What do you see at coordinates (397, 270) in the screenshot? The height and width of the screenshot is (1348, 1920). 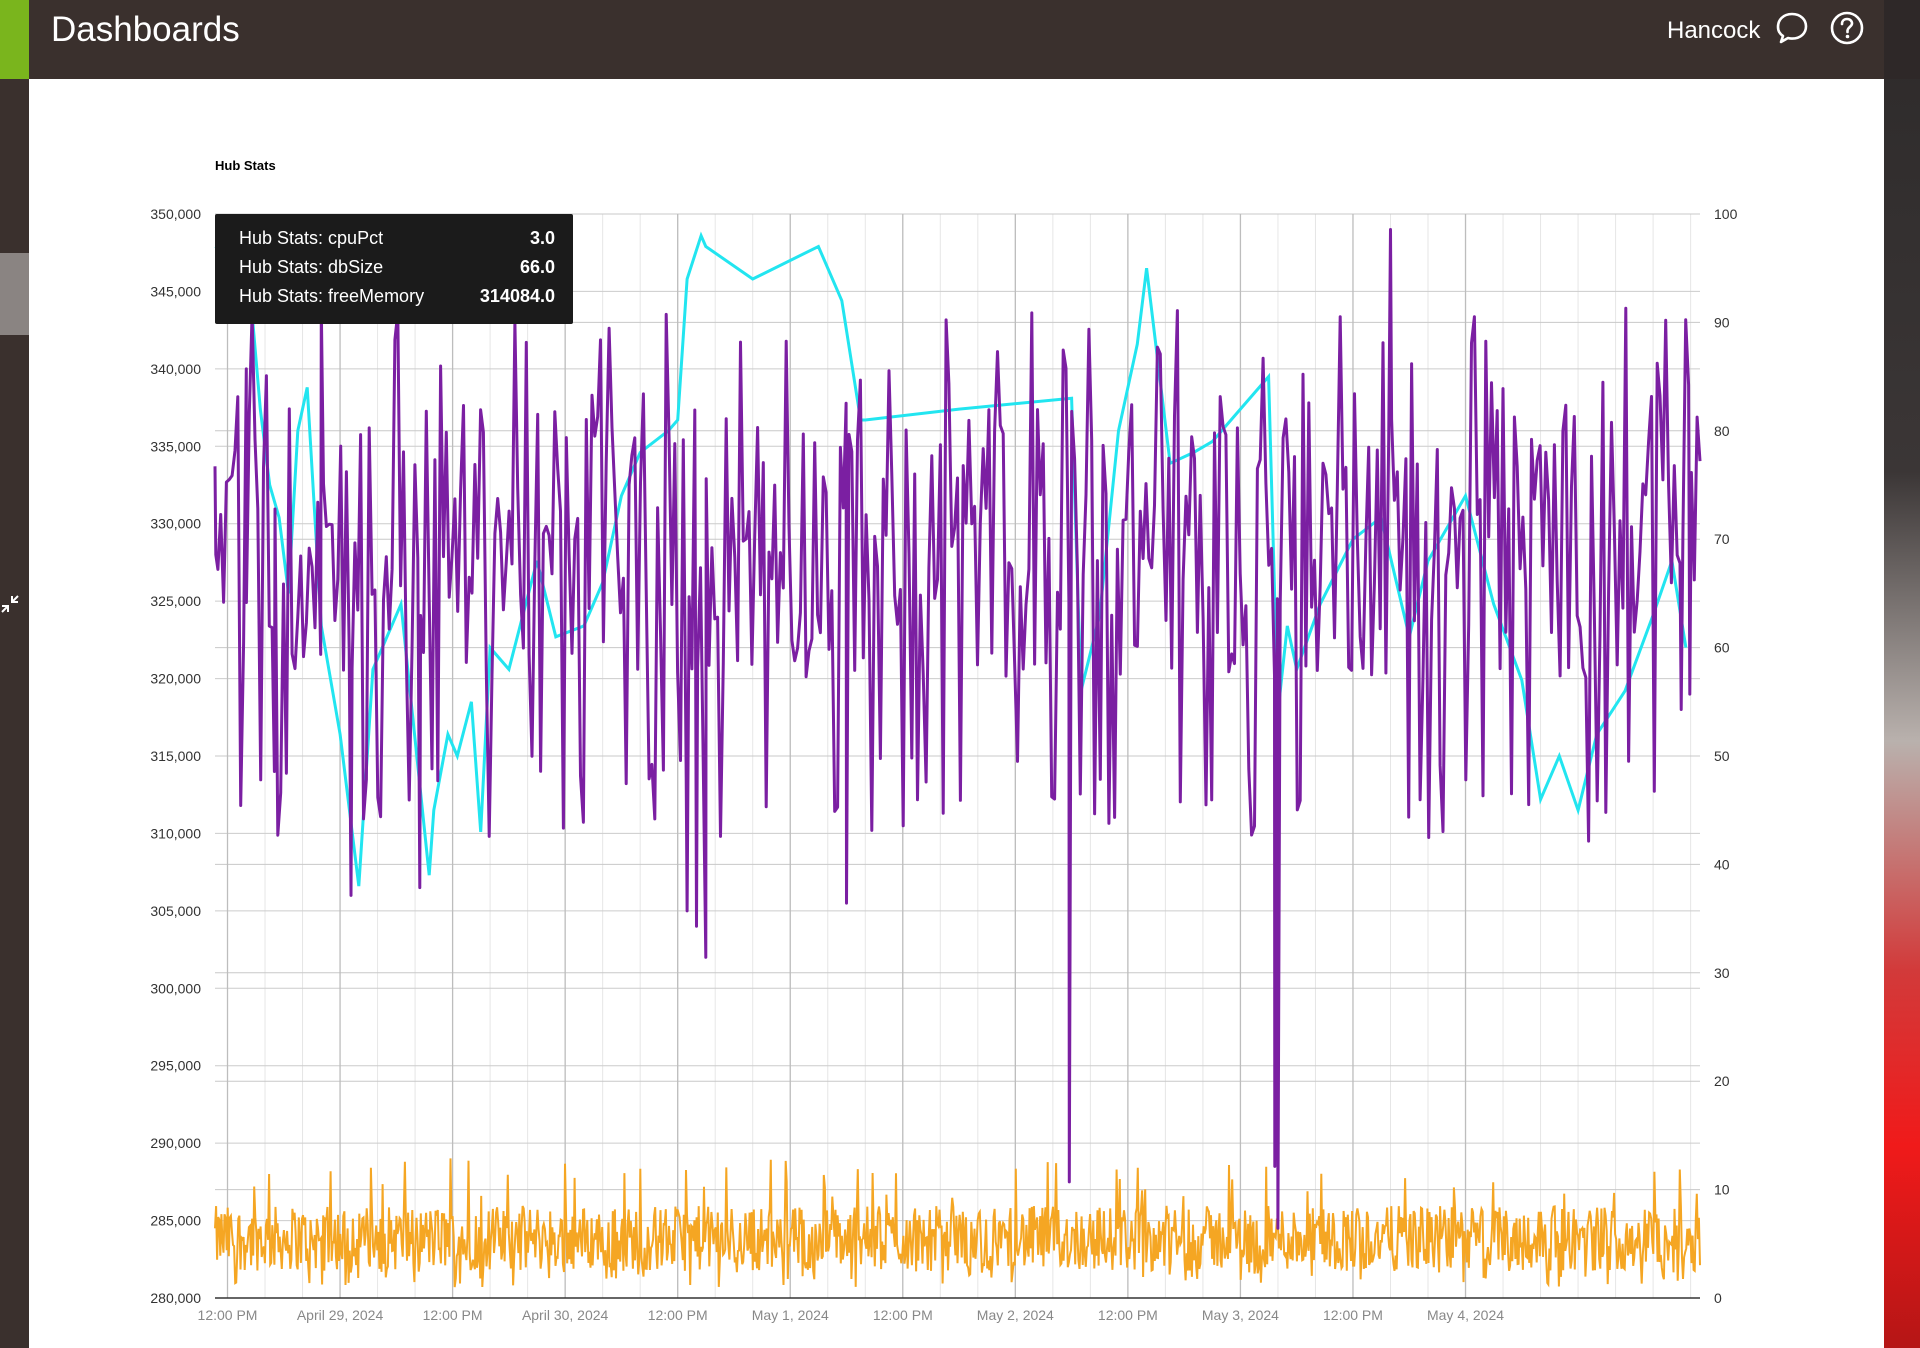 I see `tooltip-row-dbsize: Hub Stats: dbSize 66.0` at bounding box center [397, 270].